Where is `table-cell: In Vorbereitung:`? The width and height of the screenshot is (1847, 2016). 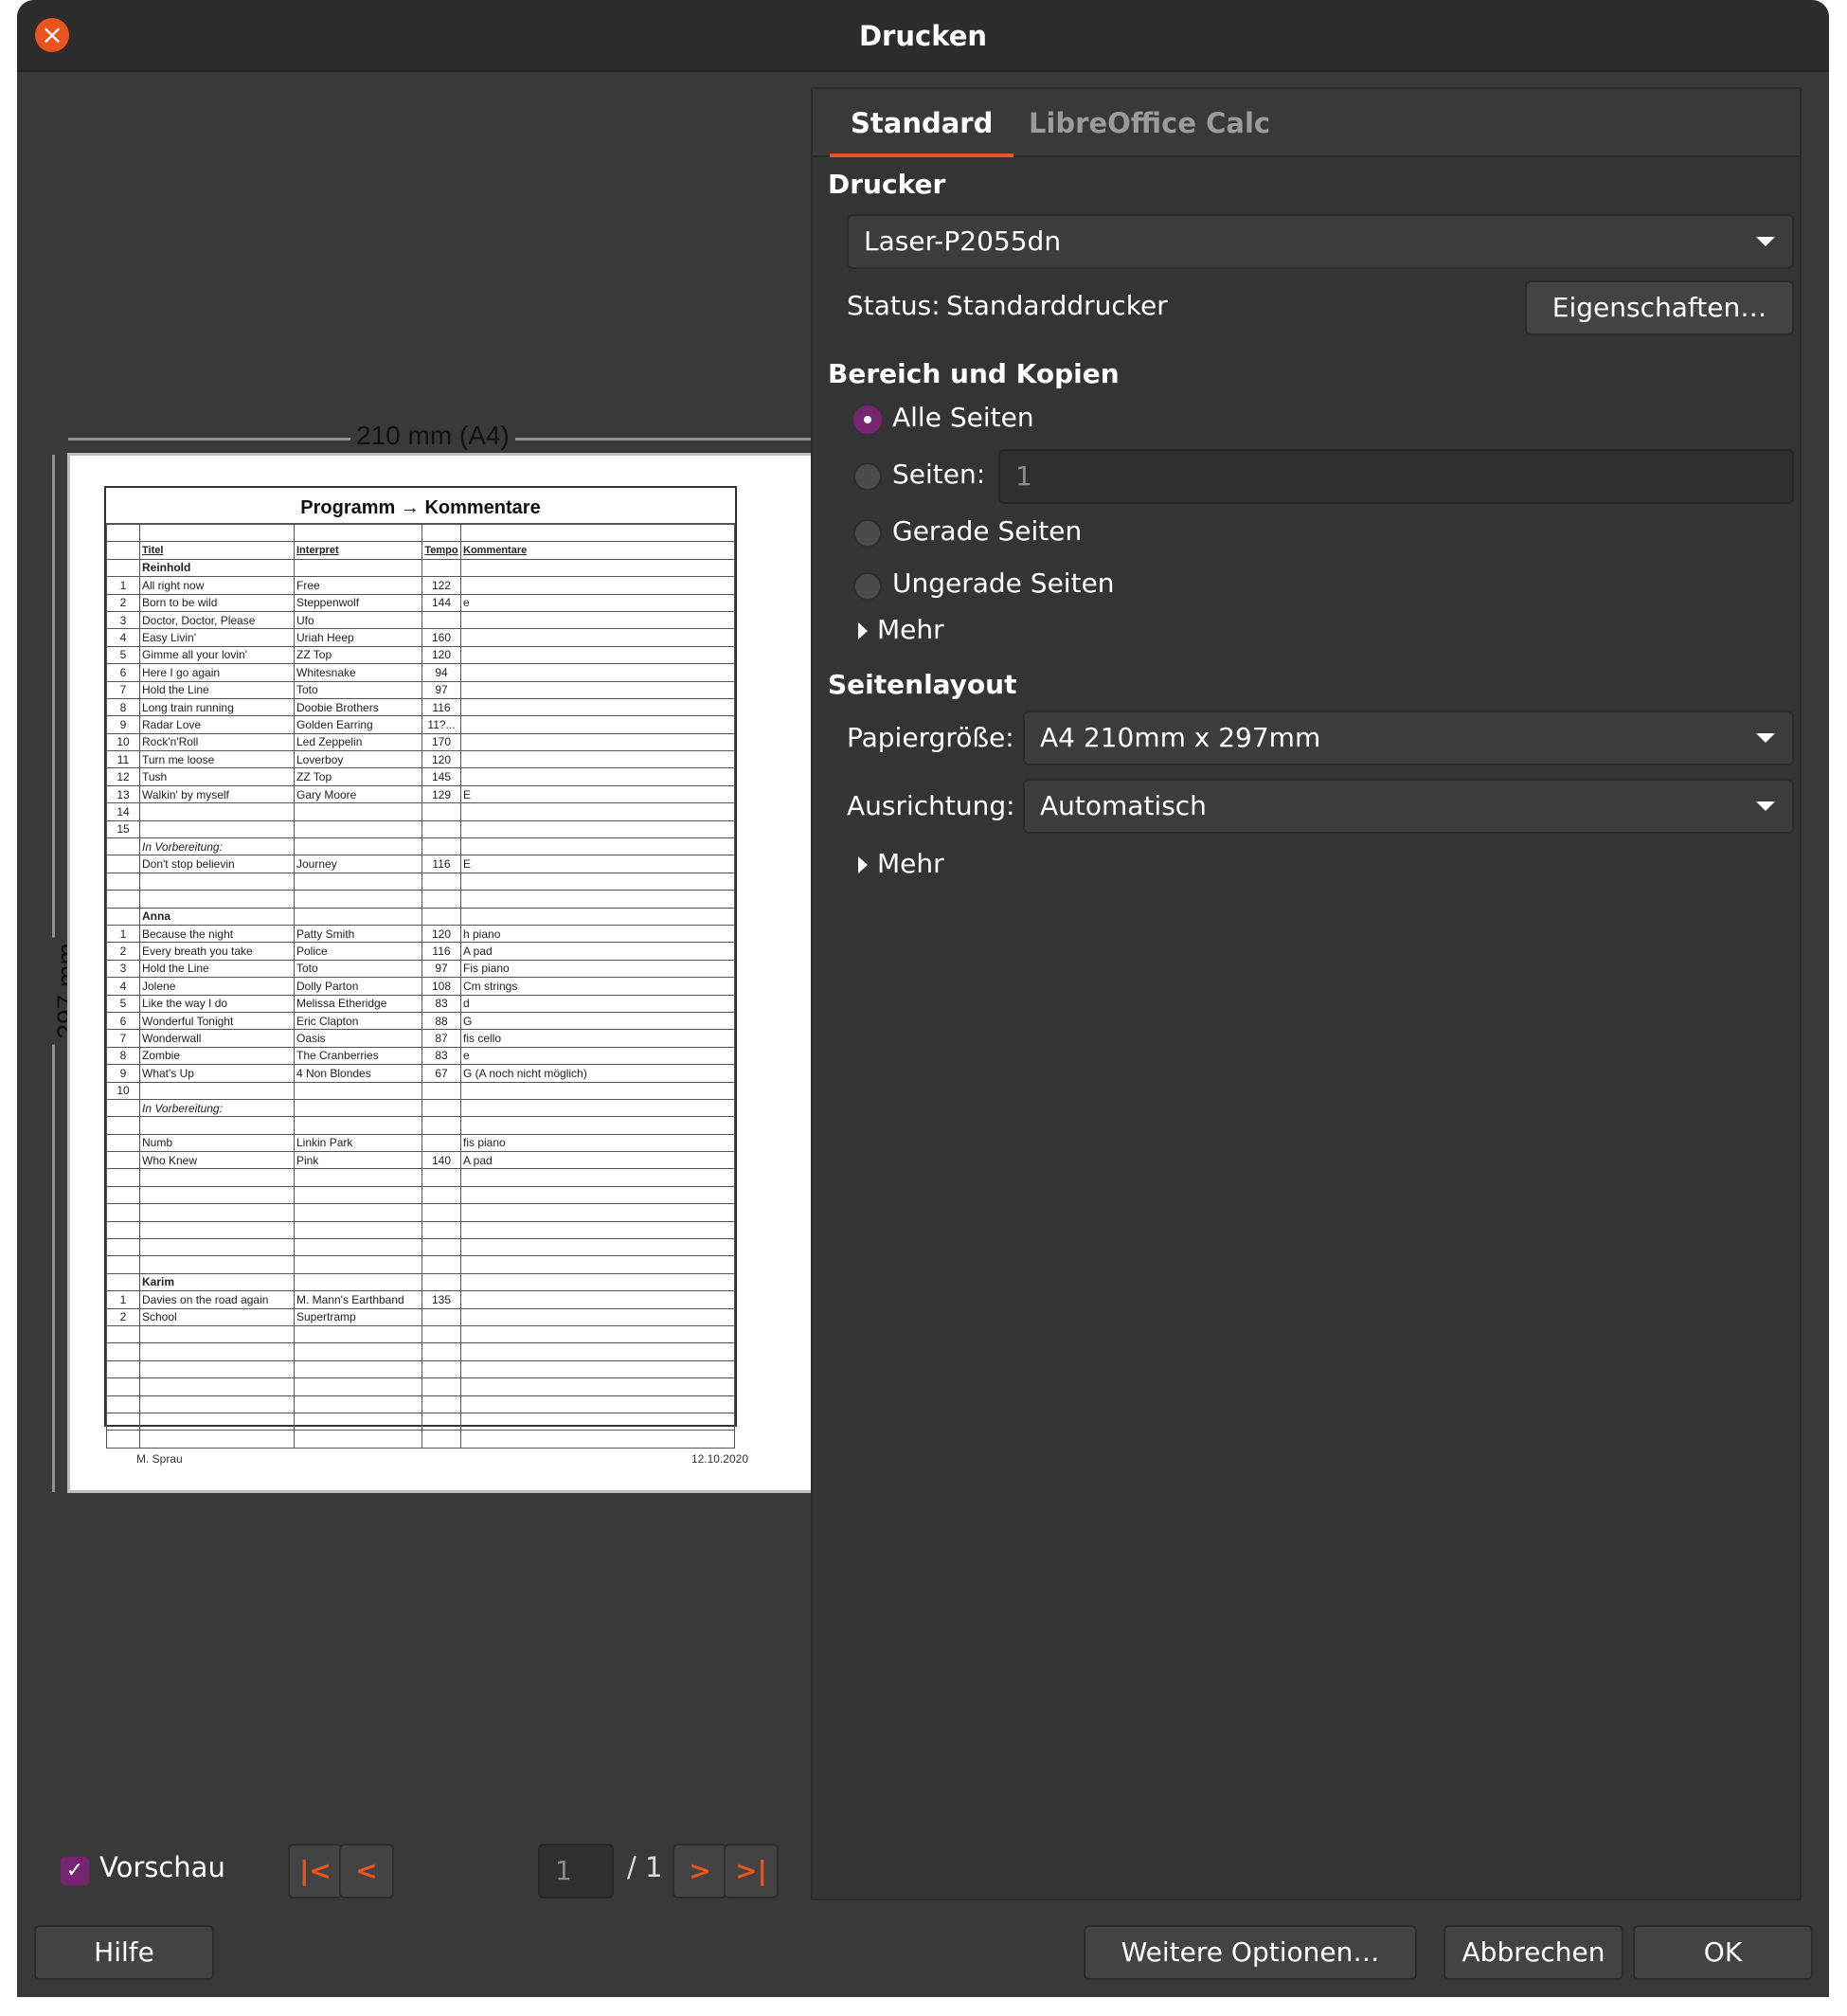 table-cell: In Vorbereitung: is located at coordinates (217, 1108).